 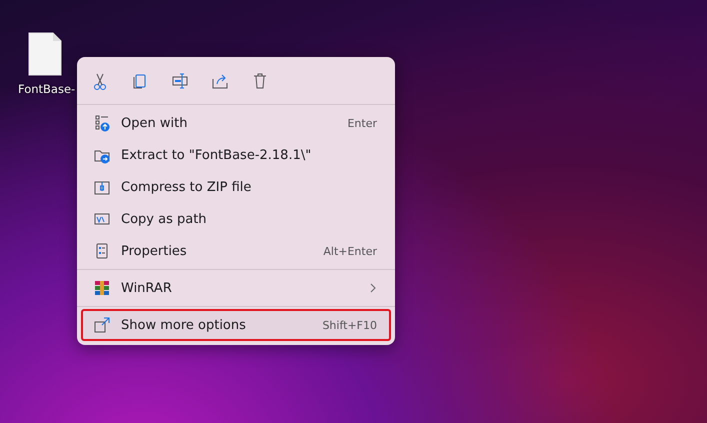 I want to click on shortcut-text: Enter, so click(x=362, y=123).